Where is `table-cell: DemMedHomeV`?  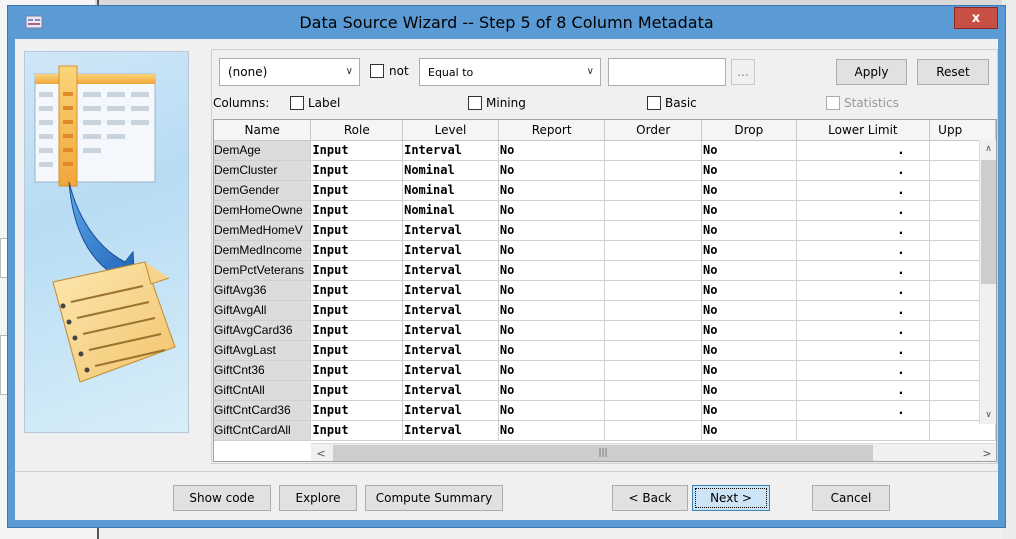 table-cell: DemMedHomeV is located at coordinates (263, 230).